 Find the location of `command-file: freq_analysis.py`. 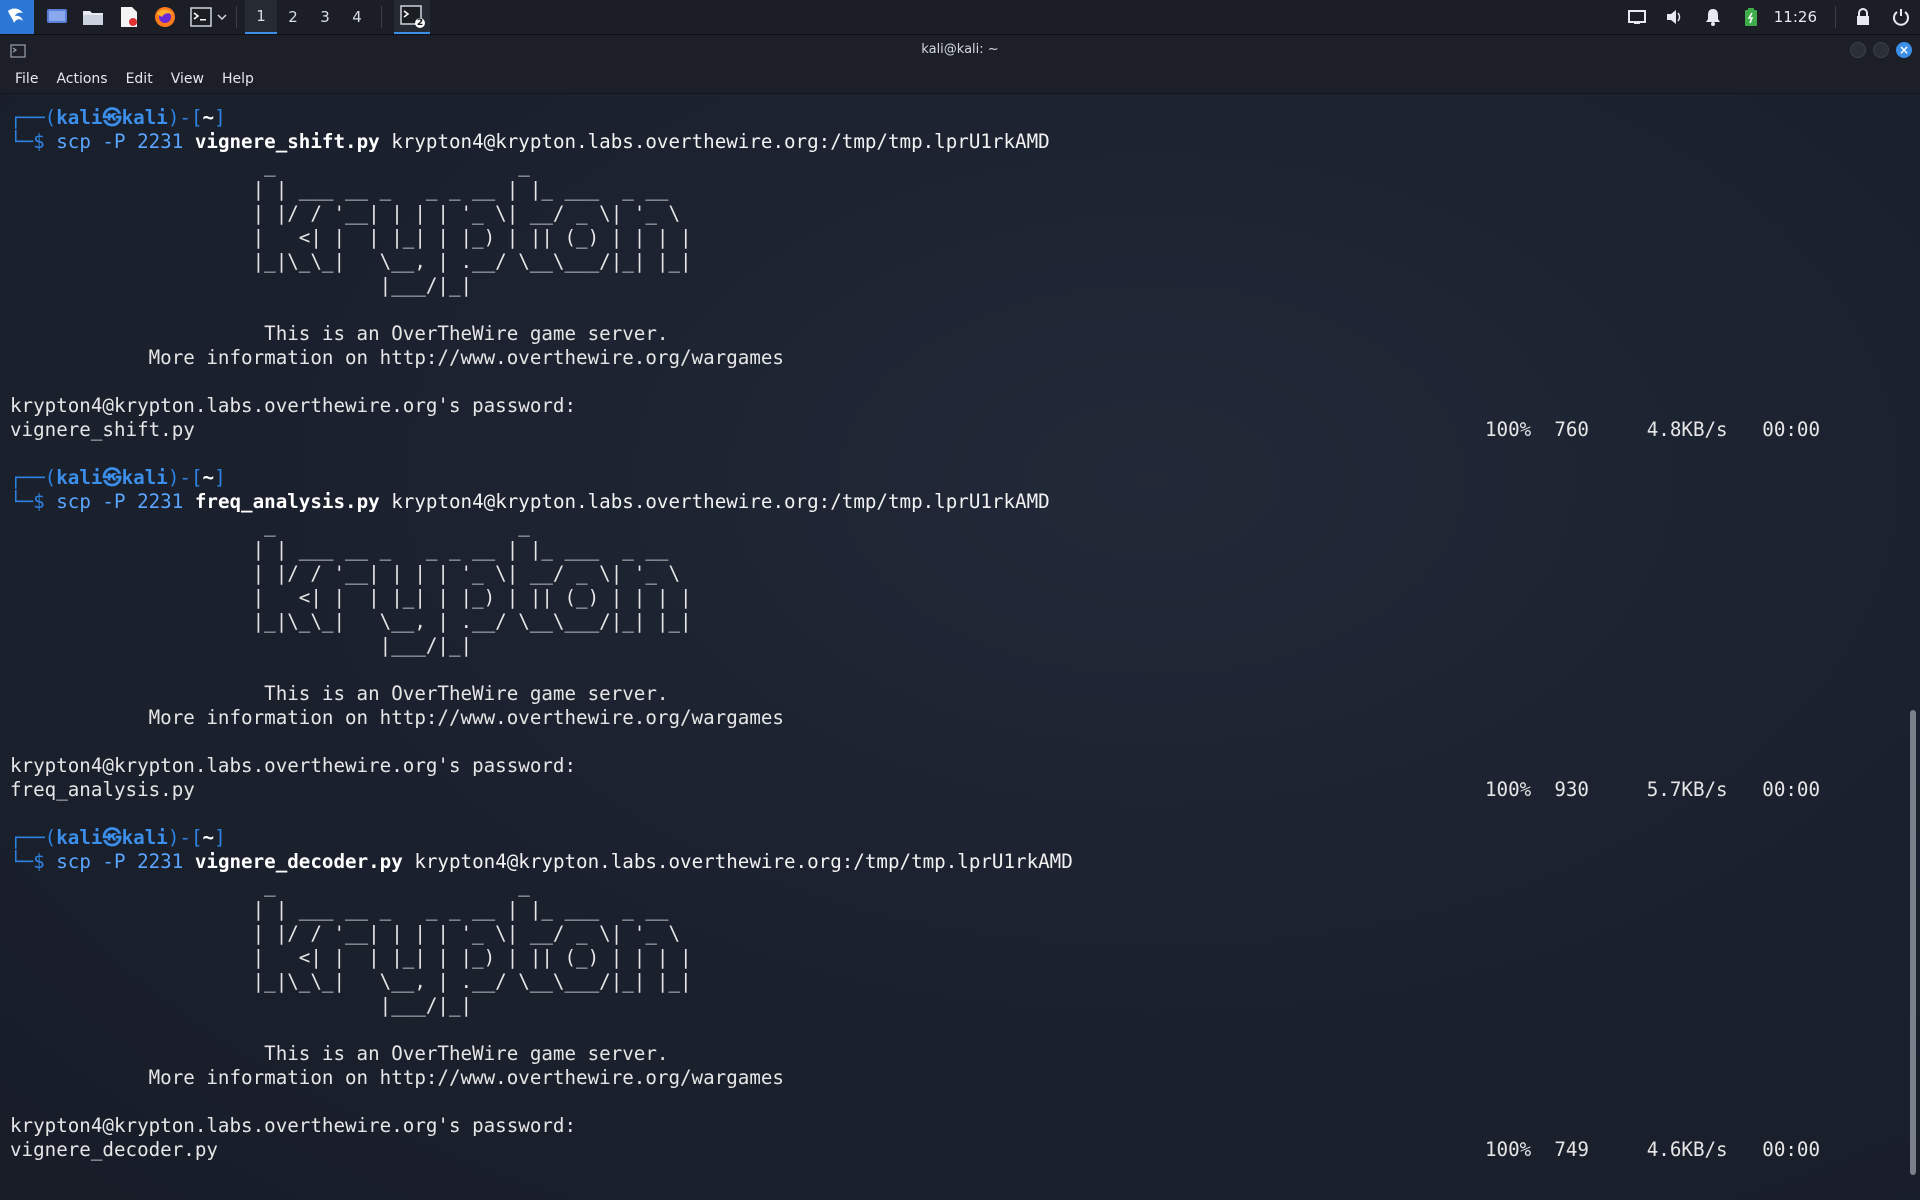

command-file: freq_analysis.py is located at coordinates (287, 501).